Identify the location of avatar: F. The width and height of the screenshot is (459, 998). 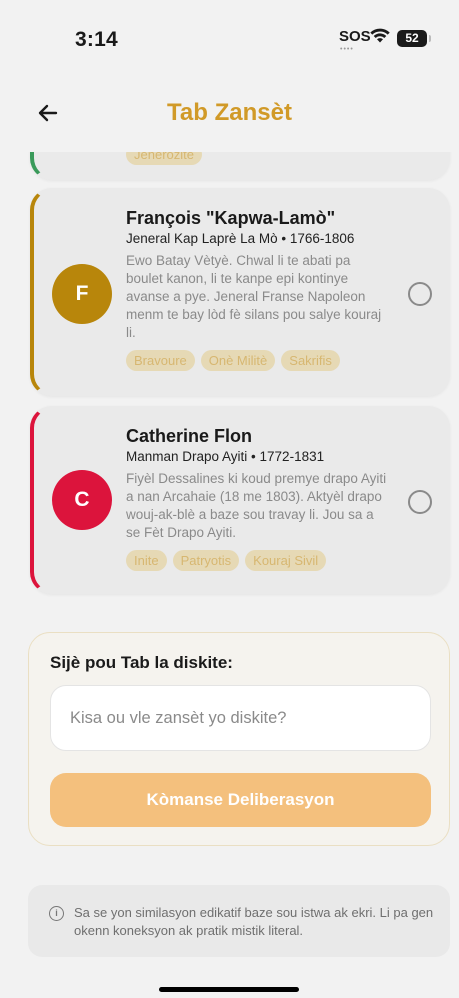
(82, 294).